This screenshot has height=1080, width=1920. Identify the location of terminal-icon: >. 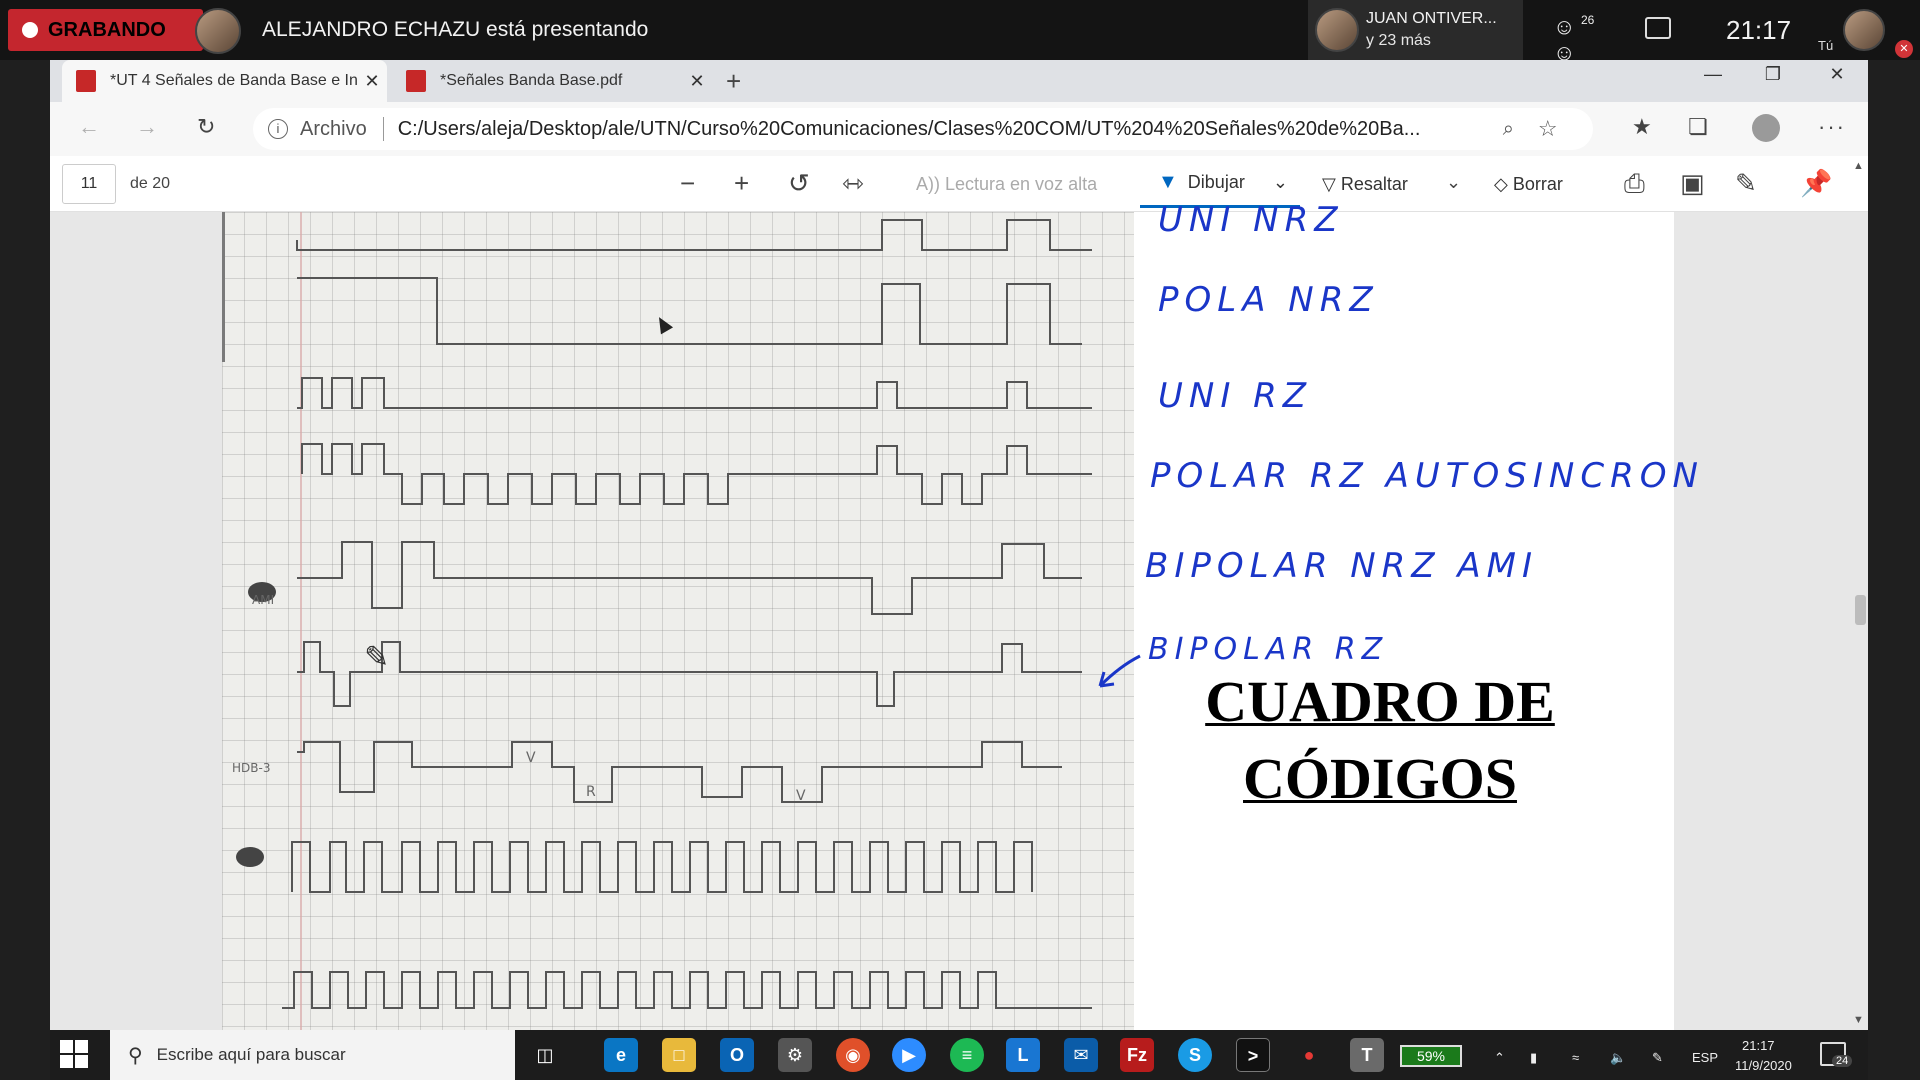
(1253, 1055).